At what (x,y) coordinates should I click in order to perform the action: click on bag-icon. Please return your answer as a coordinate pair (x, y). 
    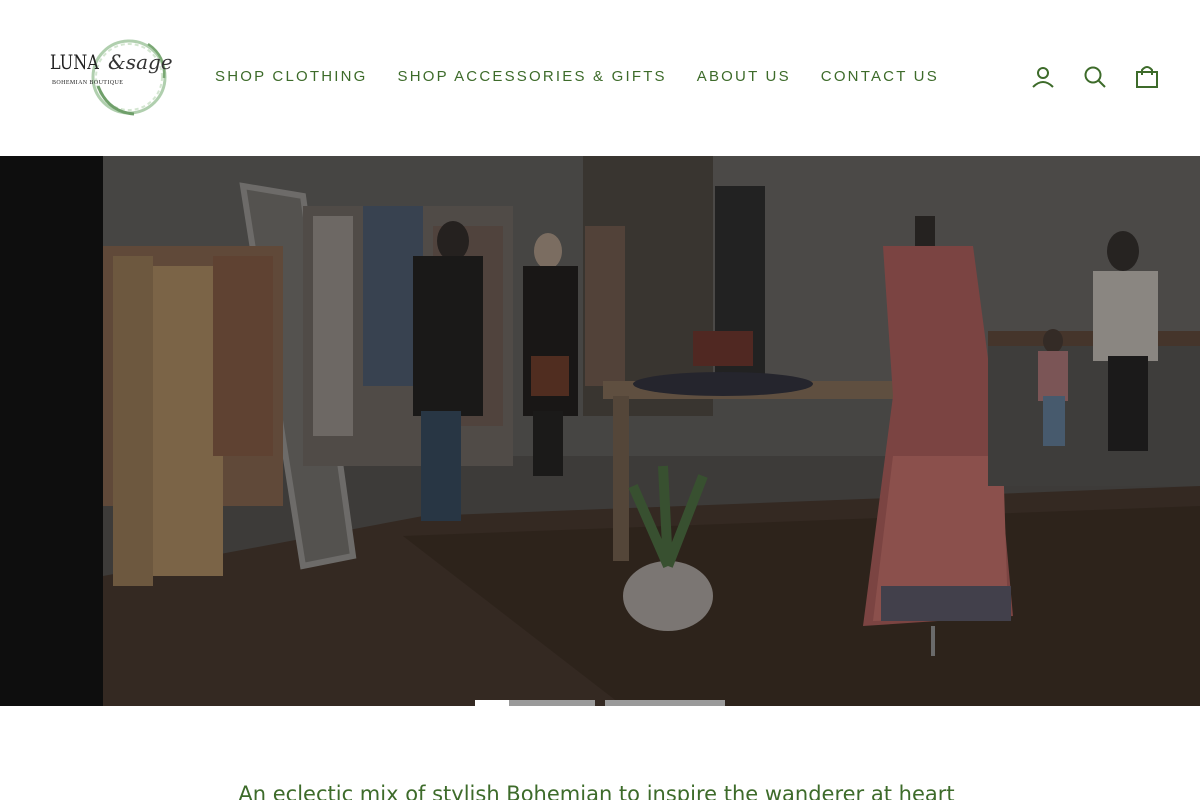
    Looking at the image, I should click on (1147, 77).